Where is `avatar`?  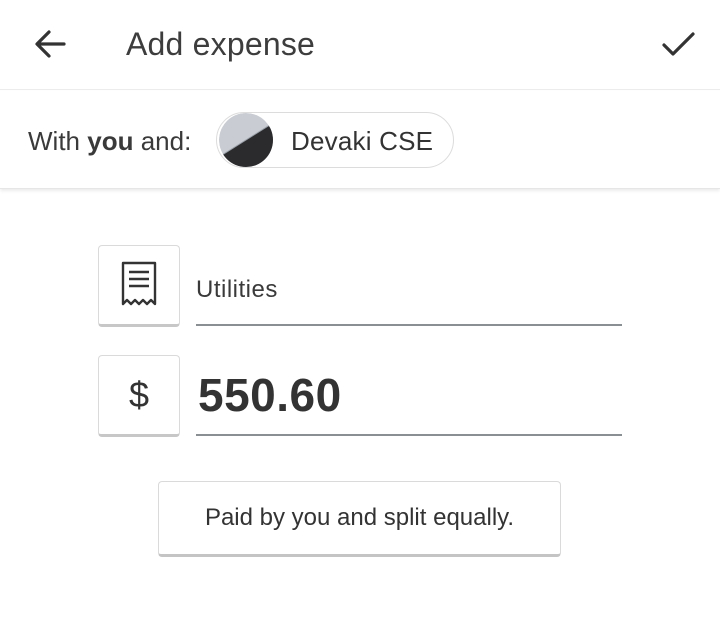 avatar is located at coordinates (246, 140).